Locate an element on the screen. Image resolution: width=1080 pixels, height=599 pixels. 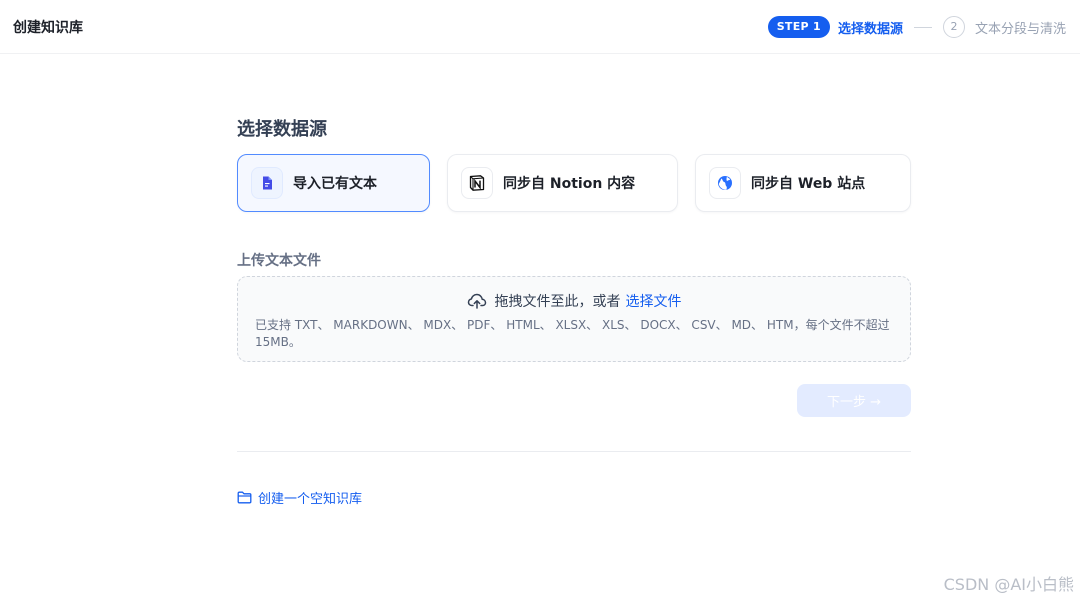
source-card-notion: 同步自 Notion 内容 is located at coordinates (562, 183).